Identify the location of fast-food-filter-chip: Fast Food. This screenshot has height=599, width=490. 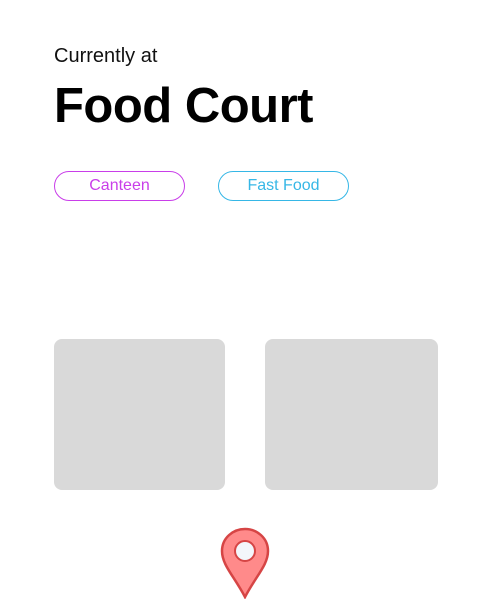
(283, 186).